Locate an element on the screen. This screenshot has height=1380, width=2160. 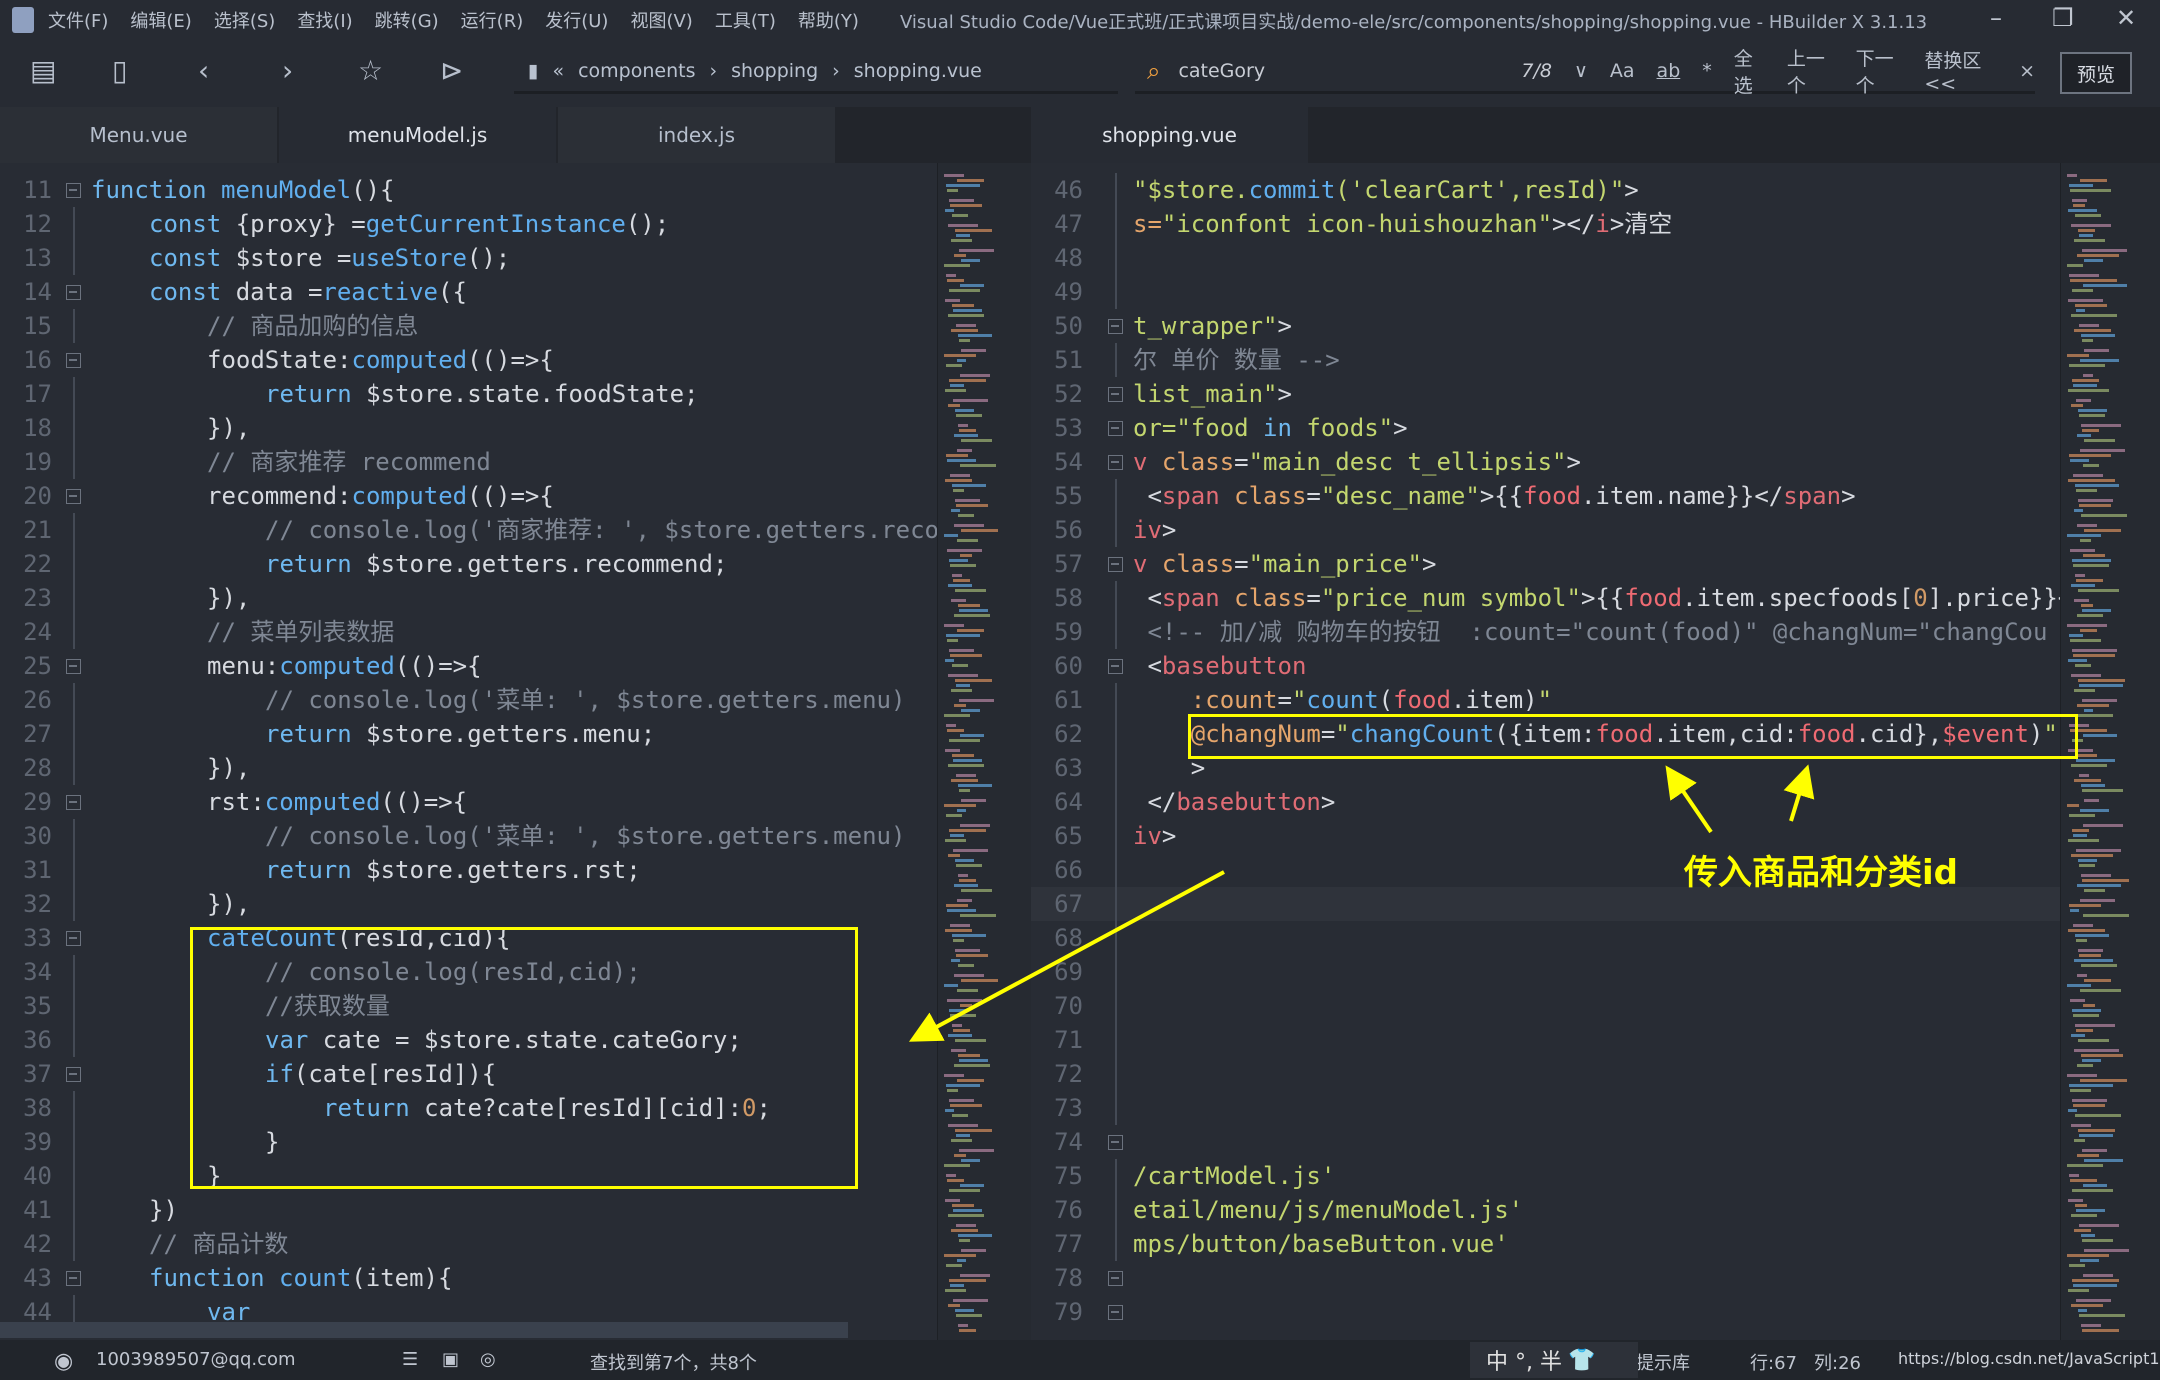
whole-word-button: ab is located at coordinates (1669, 71).